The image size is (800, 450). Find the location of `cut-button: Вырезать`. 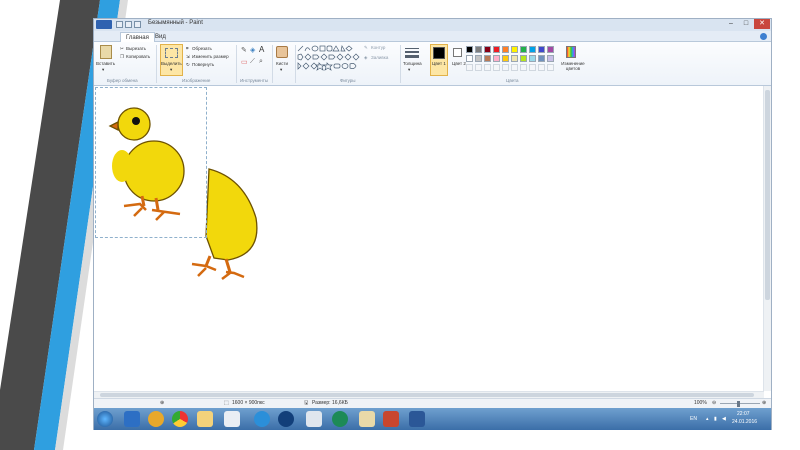

cut-button: Вырезать is located at coordinates (136, 48).